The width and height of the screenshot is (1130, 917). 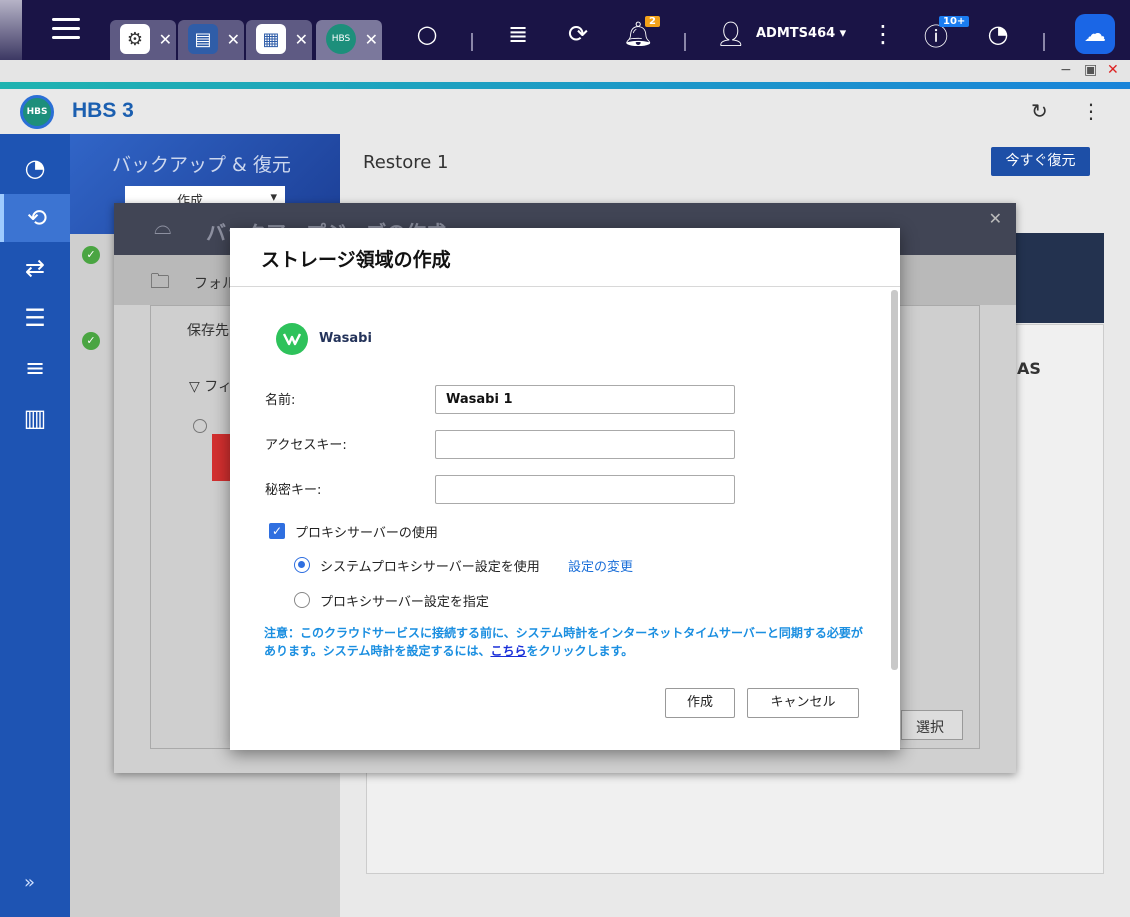 What do you see at coordinates (565, 71) in the screenshot?
I see `window-titlebar: − ▣ ✕` at bounding box center [565, 71].